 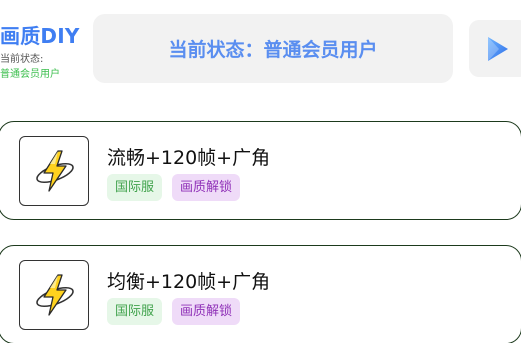 What do you see at coordinates (22, 59) in the screenshot?
I see `status-label: 当前状态:` at bounding box center [22, 59].